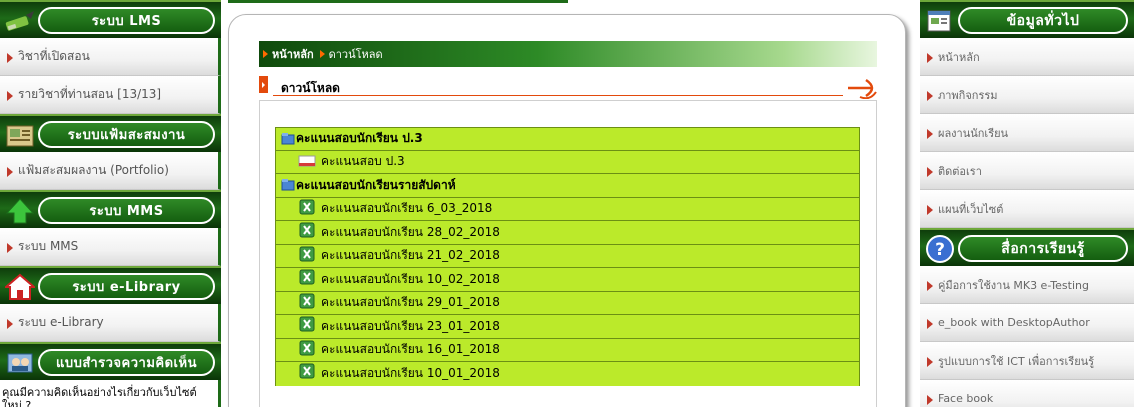  Describe the element at coordinates (569, 86) in the screenshot. I see `downloads-header: ดาวน์โหลด` at that location.